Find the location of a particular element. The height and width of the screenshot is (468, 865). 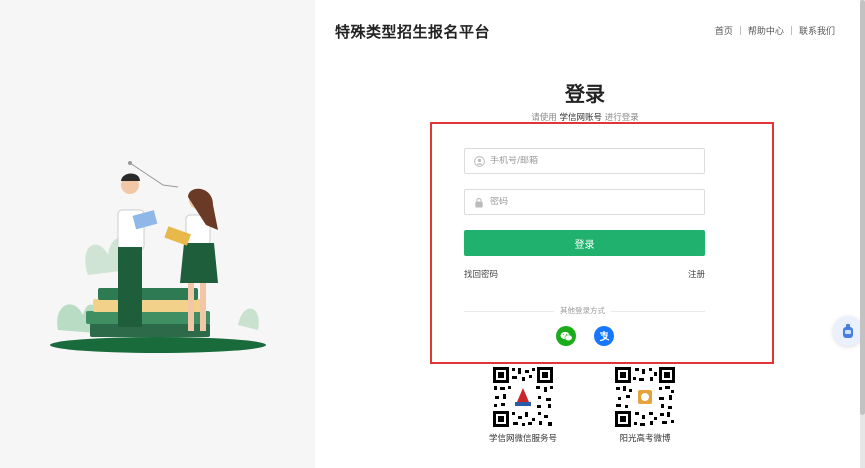

scrollbar-thumb is located at coordinates (862, 207).